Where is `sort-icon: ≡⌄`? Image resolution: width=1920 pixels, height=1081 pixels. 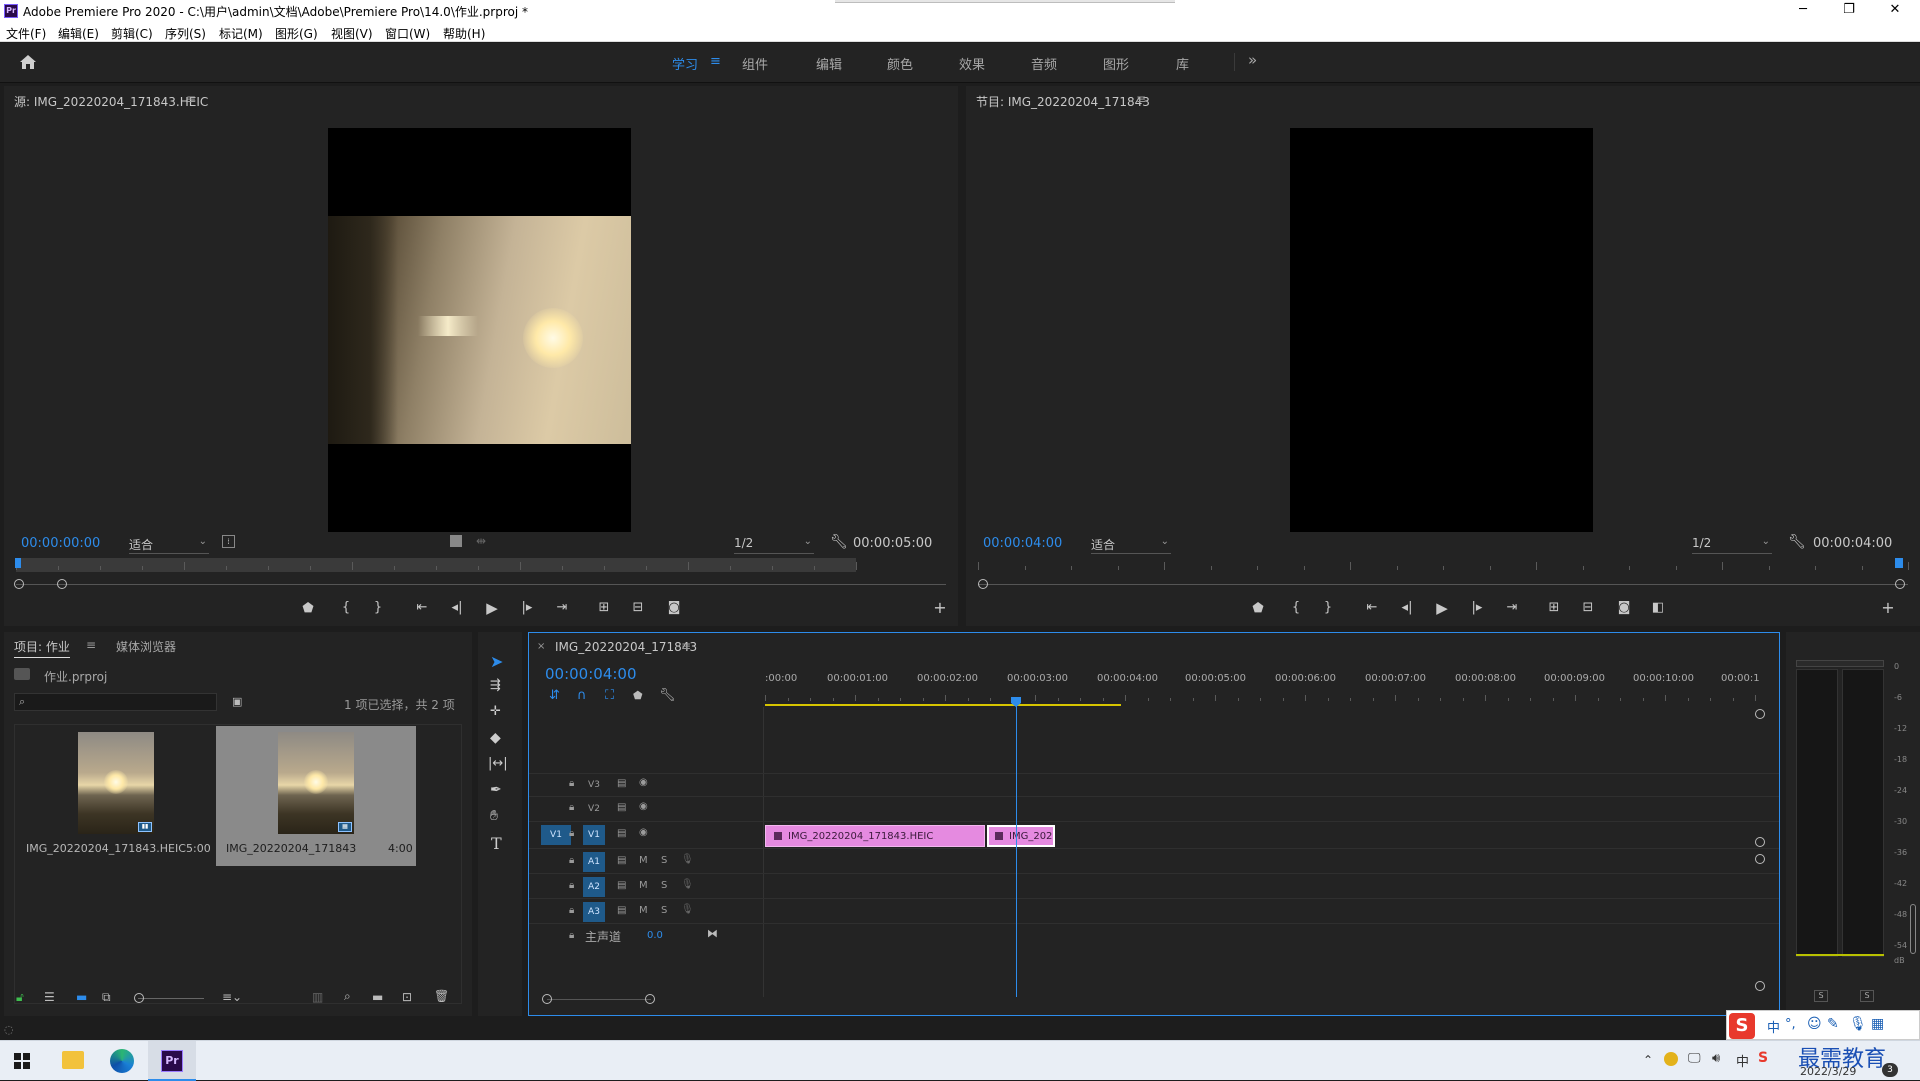
sort-icon: ≡⌄ is located at coordinates (232, 997).